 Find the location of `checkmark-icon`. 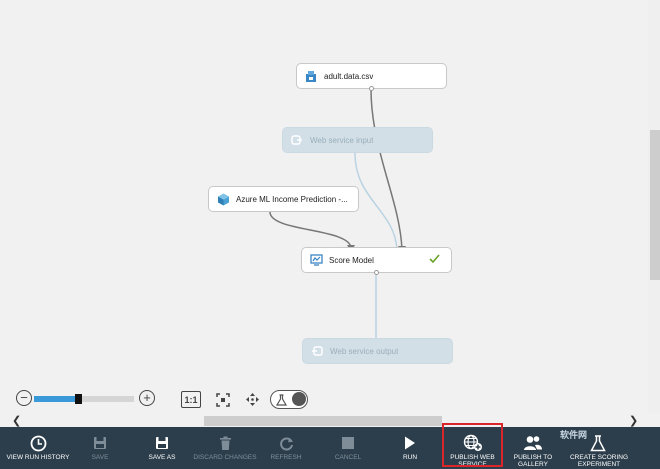

checkmark-icon is located at coordinates (434, 259).